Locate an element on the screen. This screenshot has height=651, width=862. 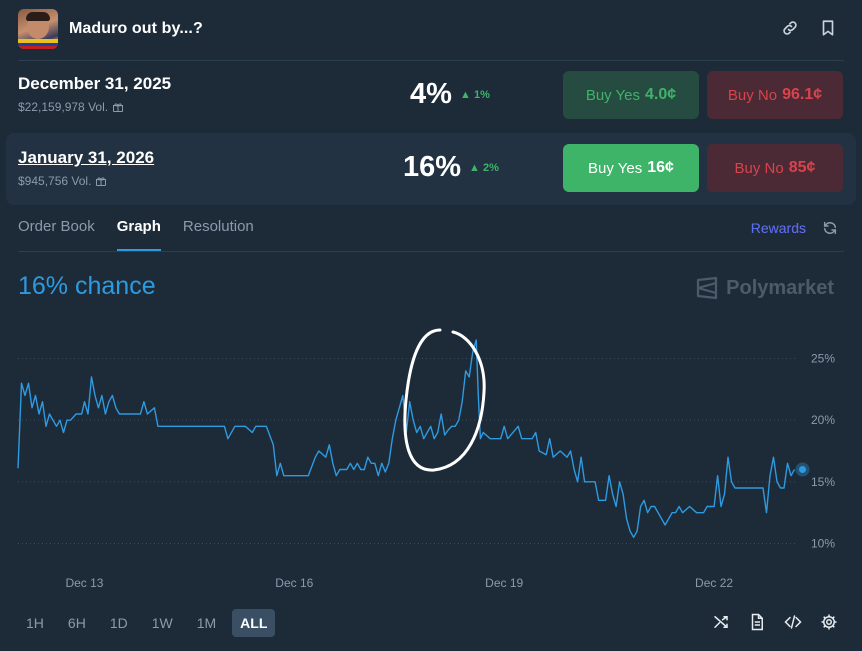
market-date: January 31, 2026 is located at coordinates (86, 157).